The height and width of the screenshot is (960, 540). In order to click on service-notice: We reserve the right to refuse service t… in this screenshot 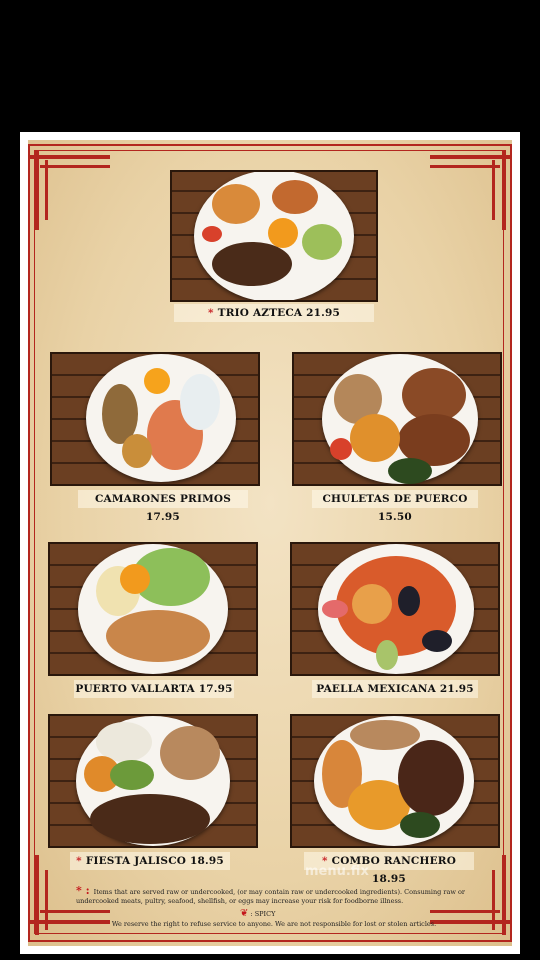, I will do `click(274, 924)`.